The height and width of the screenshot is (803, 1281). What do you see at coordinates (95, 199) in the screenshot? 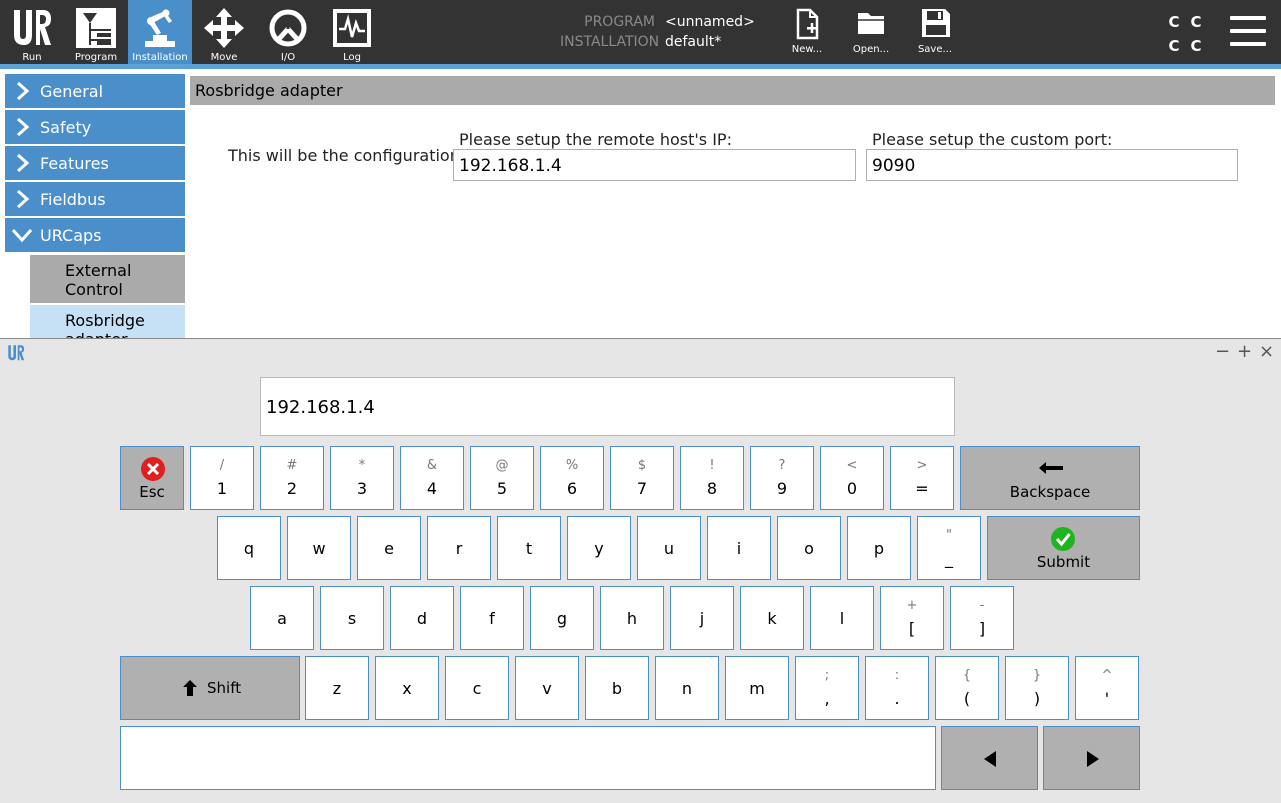
I see `sidebar-item-fieldbus: Fieldbus` at bounding box center [95, 199].